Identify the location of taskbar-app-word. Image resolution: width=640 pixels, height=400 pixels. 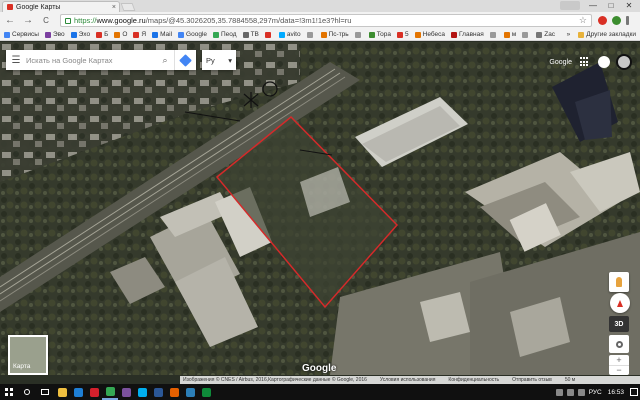
(158, 392).